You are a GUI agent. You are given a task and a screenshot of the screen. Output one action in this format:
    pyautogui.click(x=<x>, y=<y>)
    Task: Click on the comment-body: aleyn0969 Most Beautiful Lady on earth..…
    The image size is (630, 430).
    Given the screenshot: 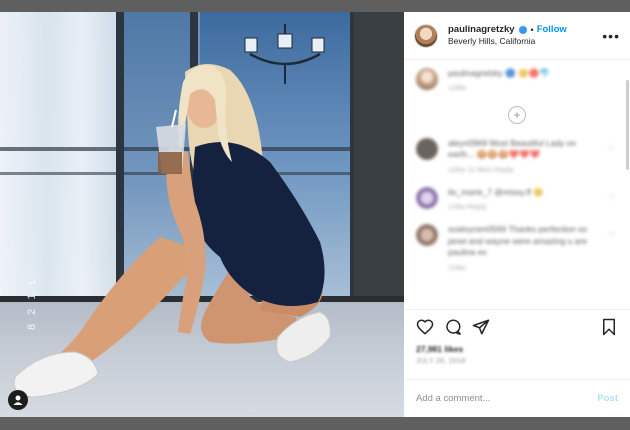 What is the action you would take?
    pyautogui.click(x=526, y=156)
    